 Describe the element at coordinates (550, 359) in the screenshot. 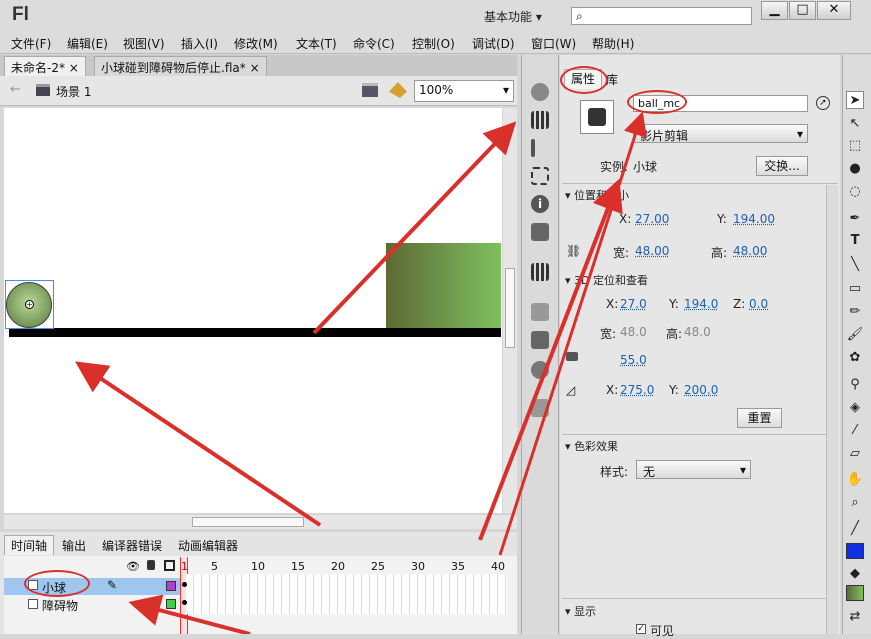

I see `arrow-to-instance-name` at that location.